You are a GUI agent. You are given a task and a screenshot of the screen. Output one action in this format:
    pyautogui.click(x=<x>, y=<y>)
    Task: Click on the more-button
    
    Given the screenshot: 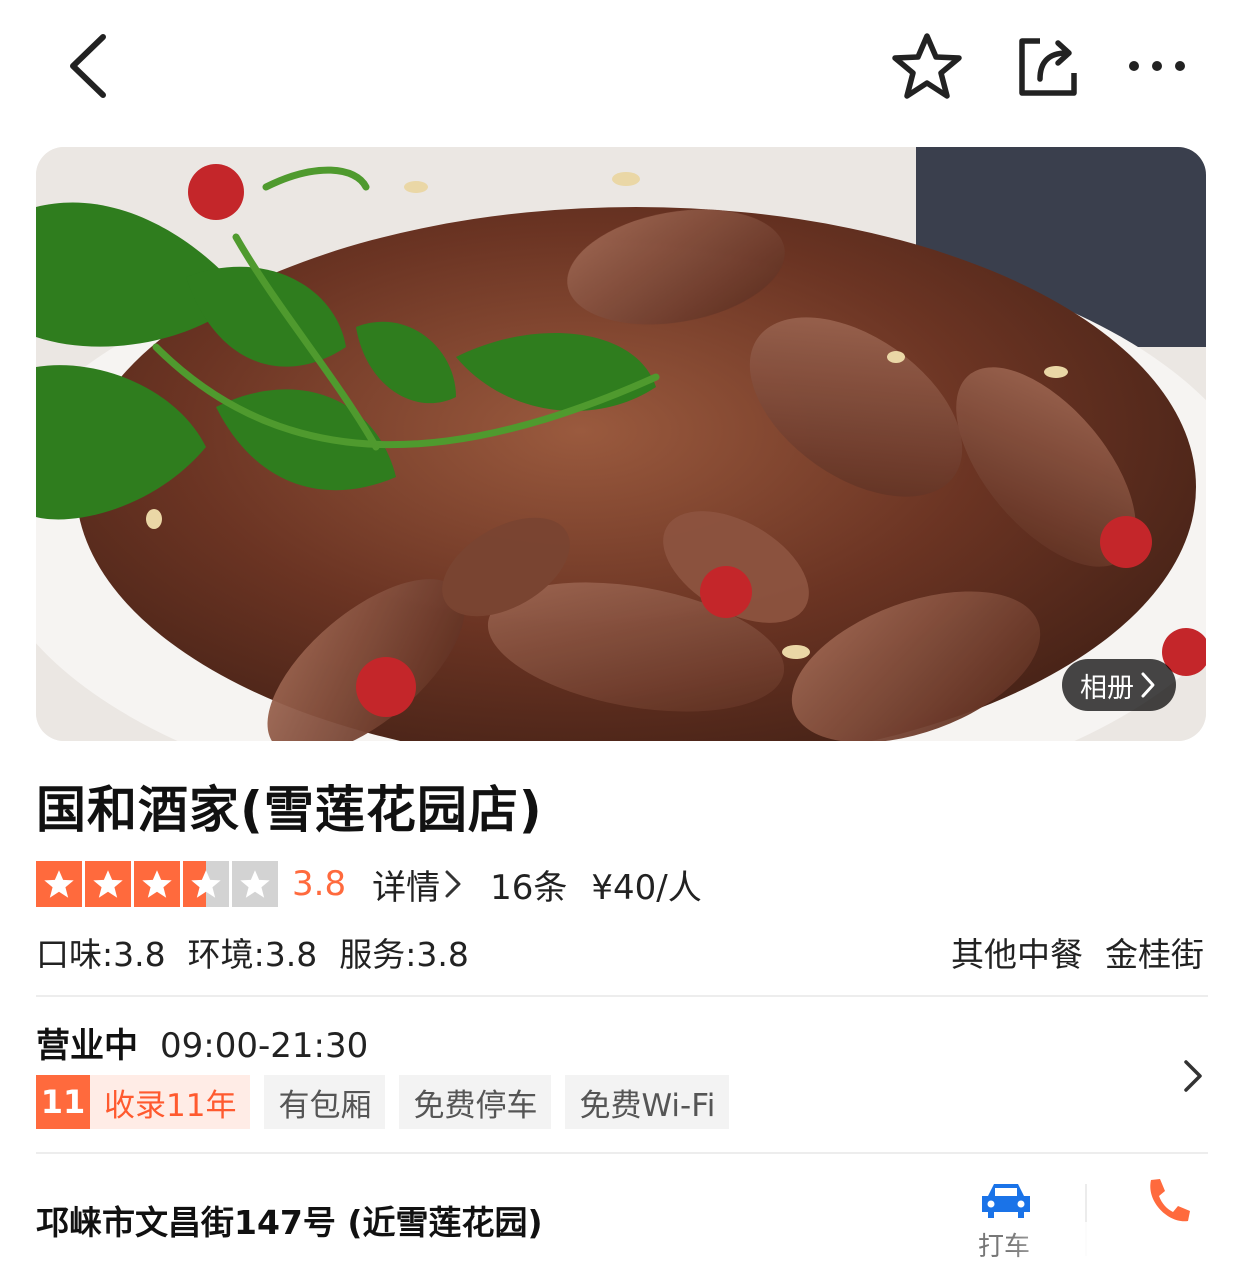 What is the action you would take?
    pyautogui.click(x=1157, y=66)
    